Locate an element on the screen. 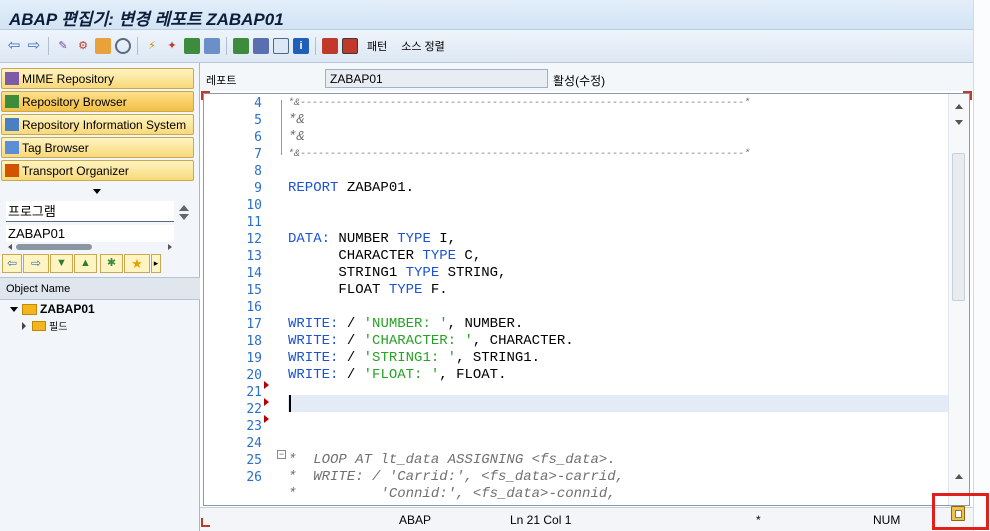  fullscreen-icon is located at coordinates (281, 46).